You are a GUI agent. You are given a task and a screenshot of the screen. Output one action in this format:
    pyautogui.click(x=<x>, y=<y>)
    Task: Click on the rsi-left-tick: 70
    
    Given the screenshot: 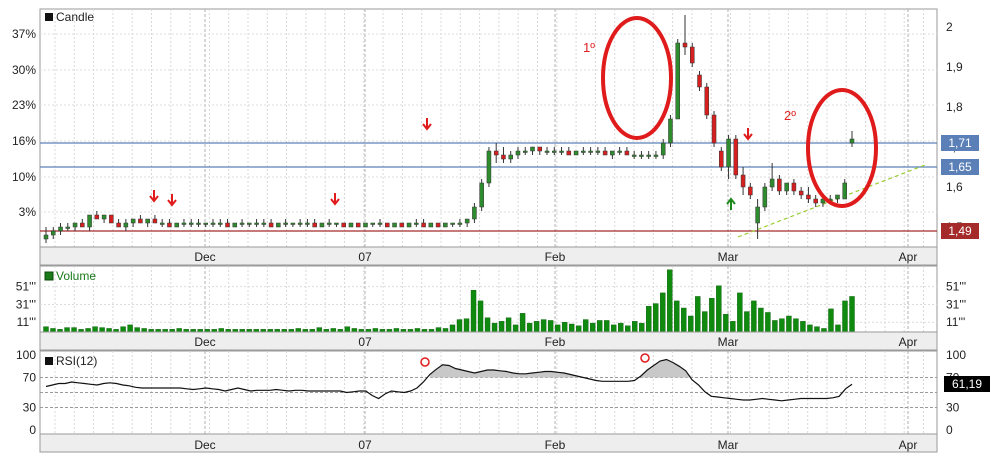 What is the action you would take?
    pyautogui.click(x=30, y=378)
    